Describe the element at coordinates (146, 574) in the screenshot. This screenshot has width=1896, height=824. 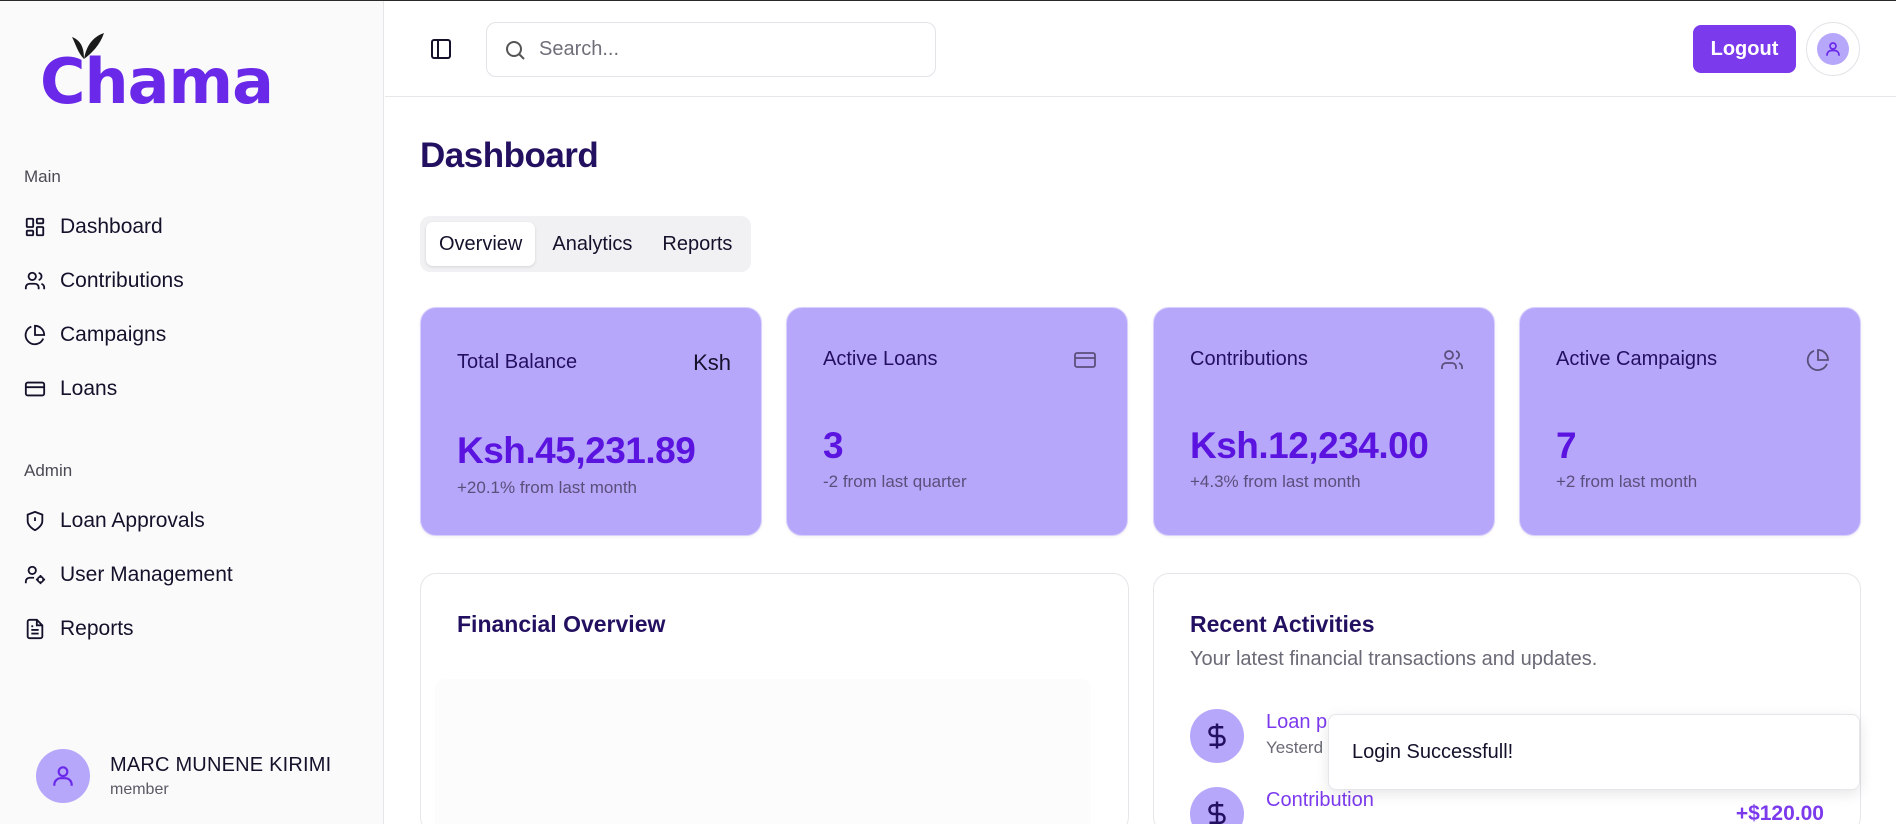
I see `sidebar-item-label: User Management` at that location.